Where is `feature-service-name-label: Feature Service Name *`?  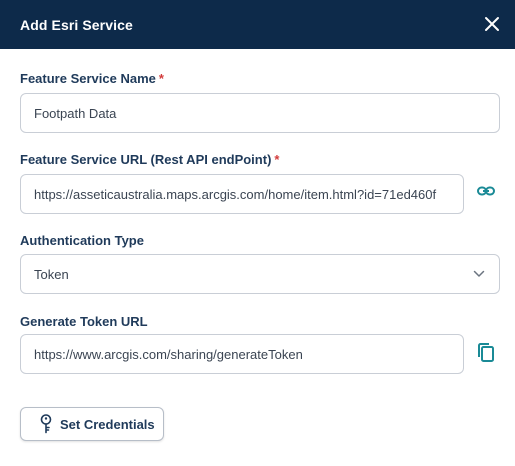 feature-service-name-label: Feature Service Name * is located at coordinates (92, 78).